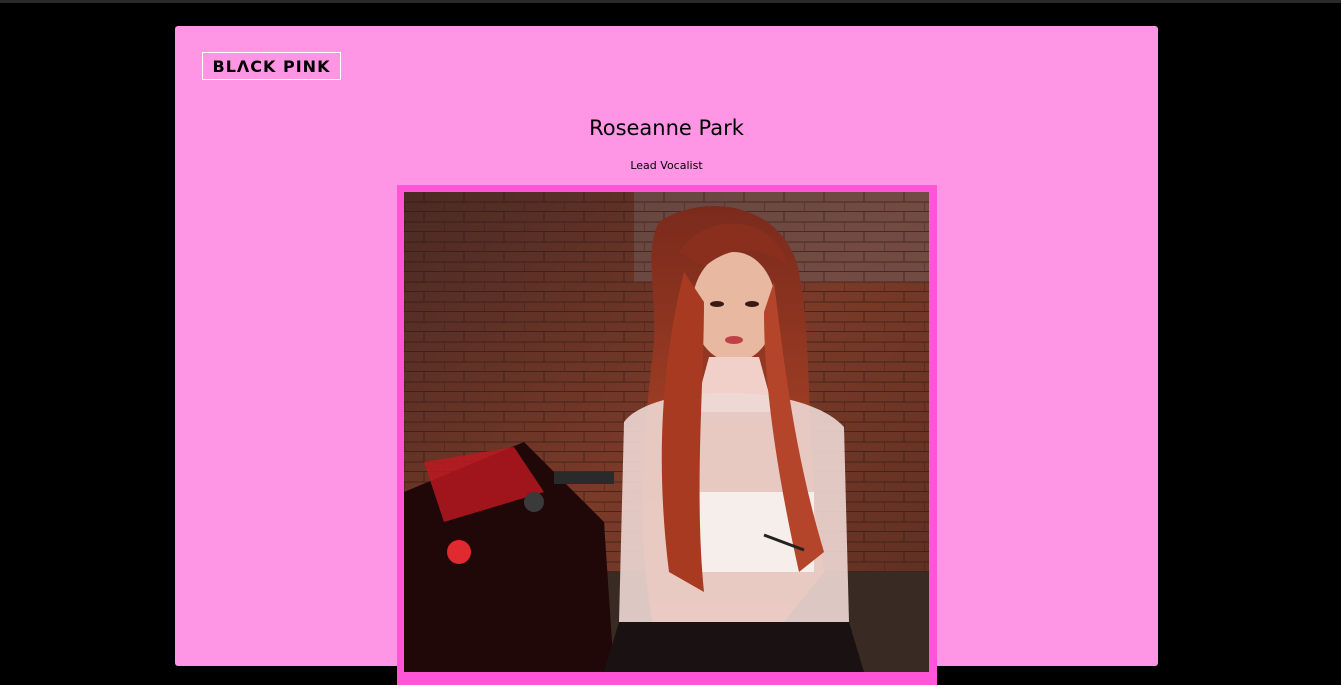 The height and width of the screenshot is (685, 1341). What do you see at coordinates (666, 128) in the screenshot?
I see `member-name: Roseanne Park` at bounding box center [666, 128].